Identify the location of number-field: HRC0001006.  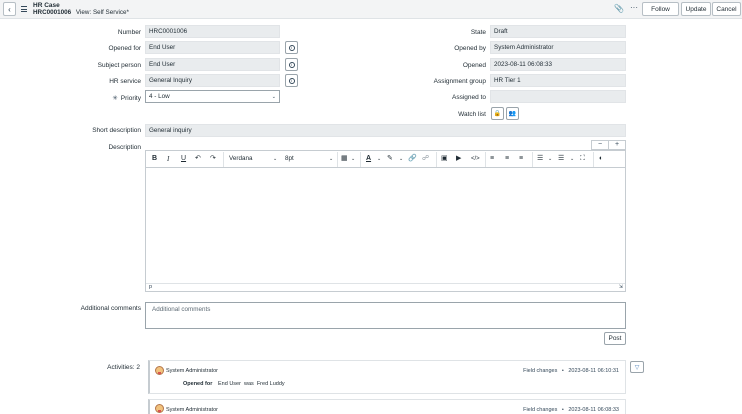
(212, 31).